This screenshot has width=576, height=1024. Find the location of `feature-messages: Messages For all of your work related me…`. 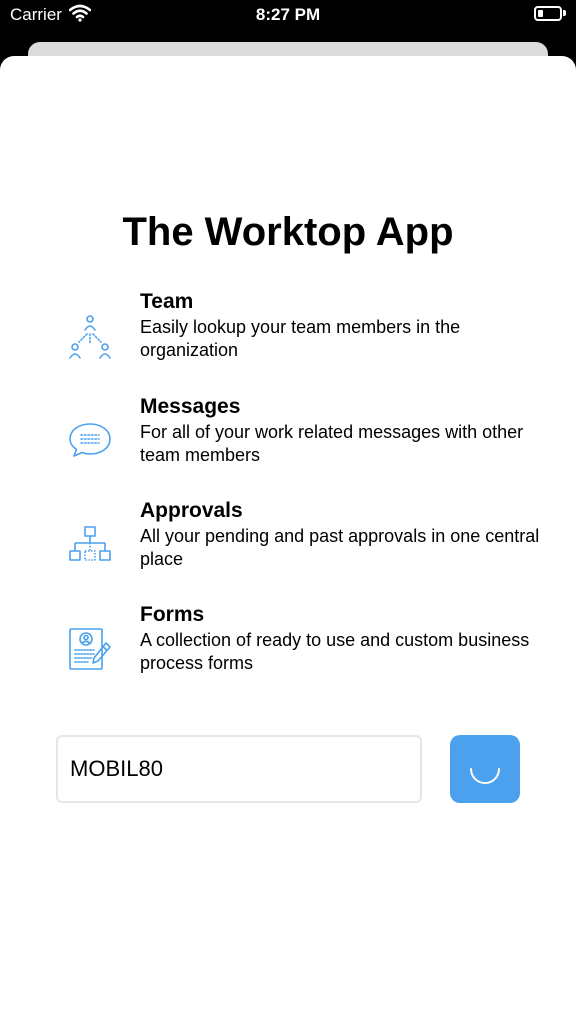

feature-messages: Messages For all of your work related me… is located at coordinates (288, 440).